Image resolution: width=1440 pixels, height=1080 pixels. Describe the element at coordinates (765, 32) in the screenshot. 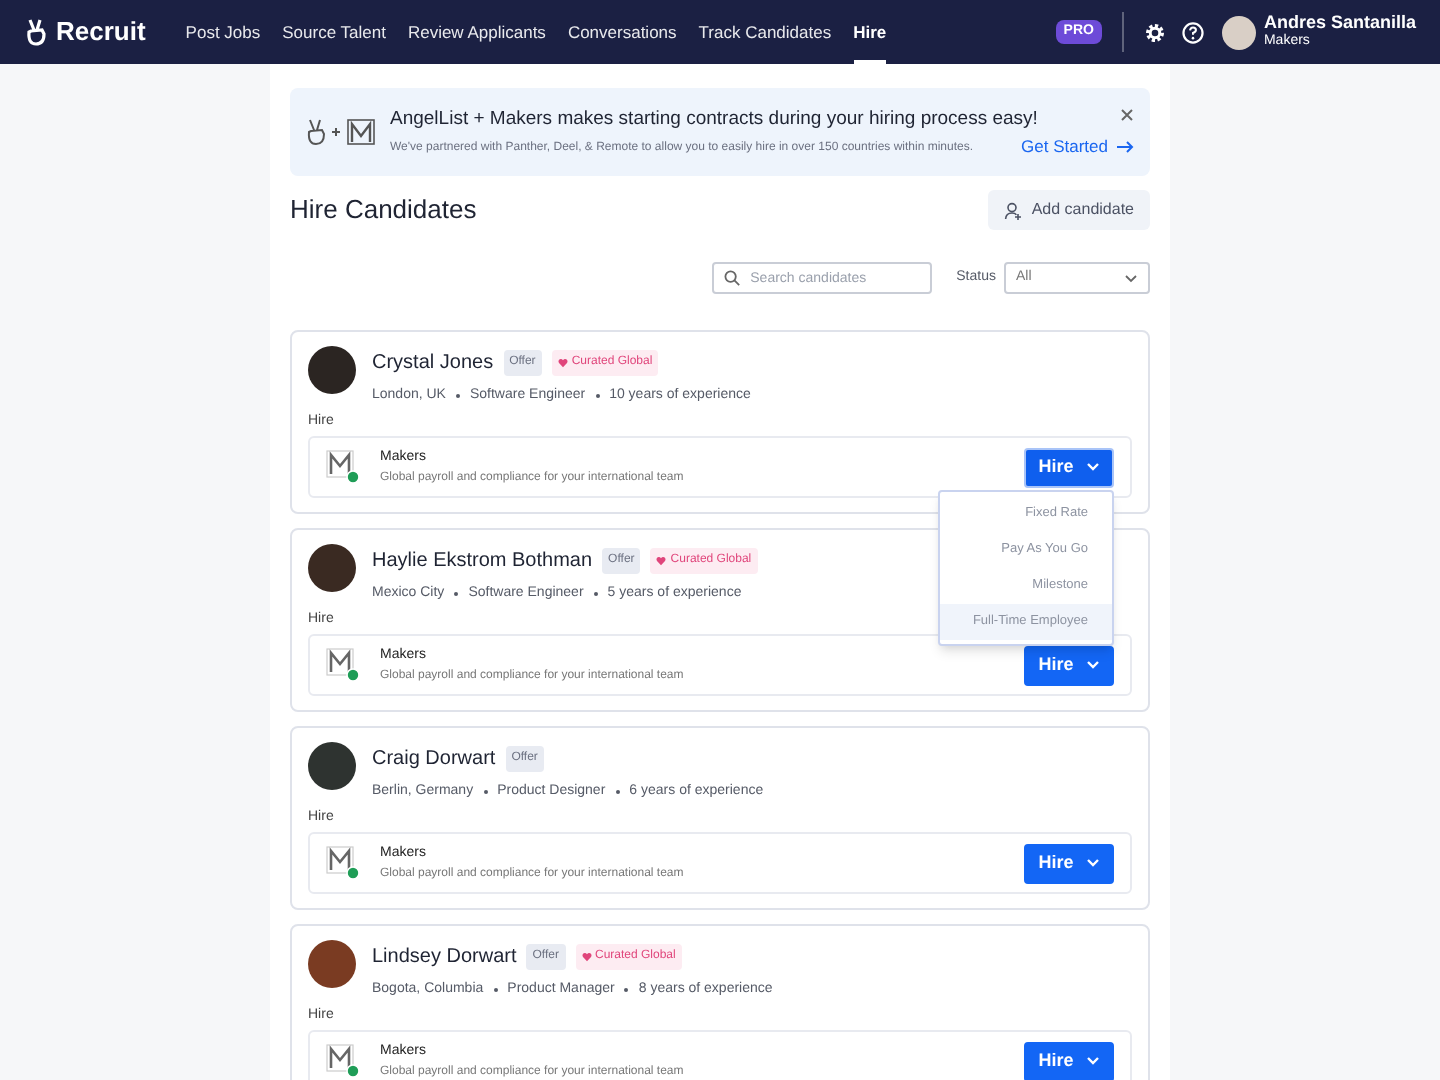

I see `nav-tab: Track Candidates` at that location.